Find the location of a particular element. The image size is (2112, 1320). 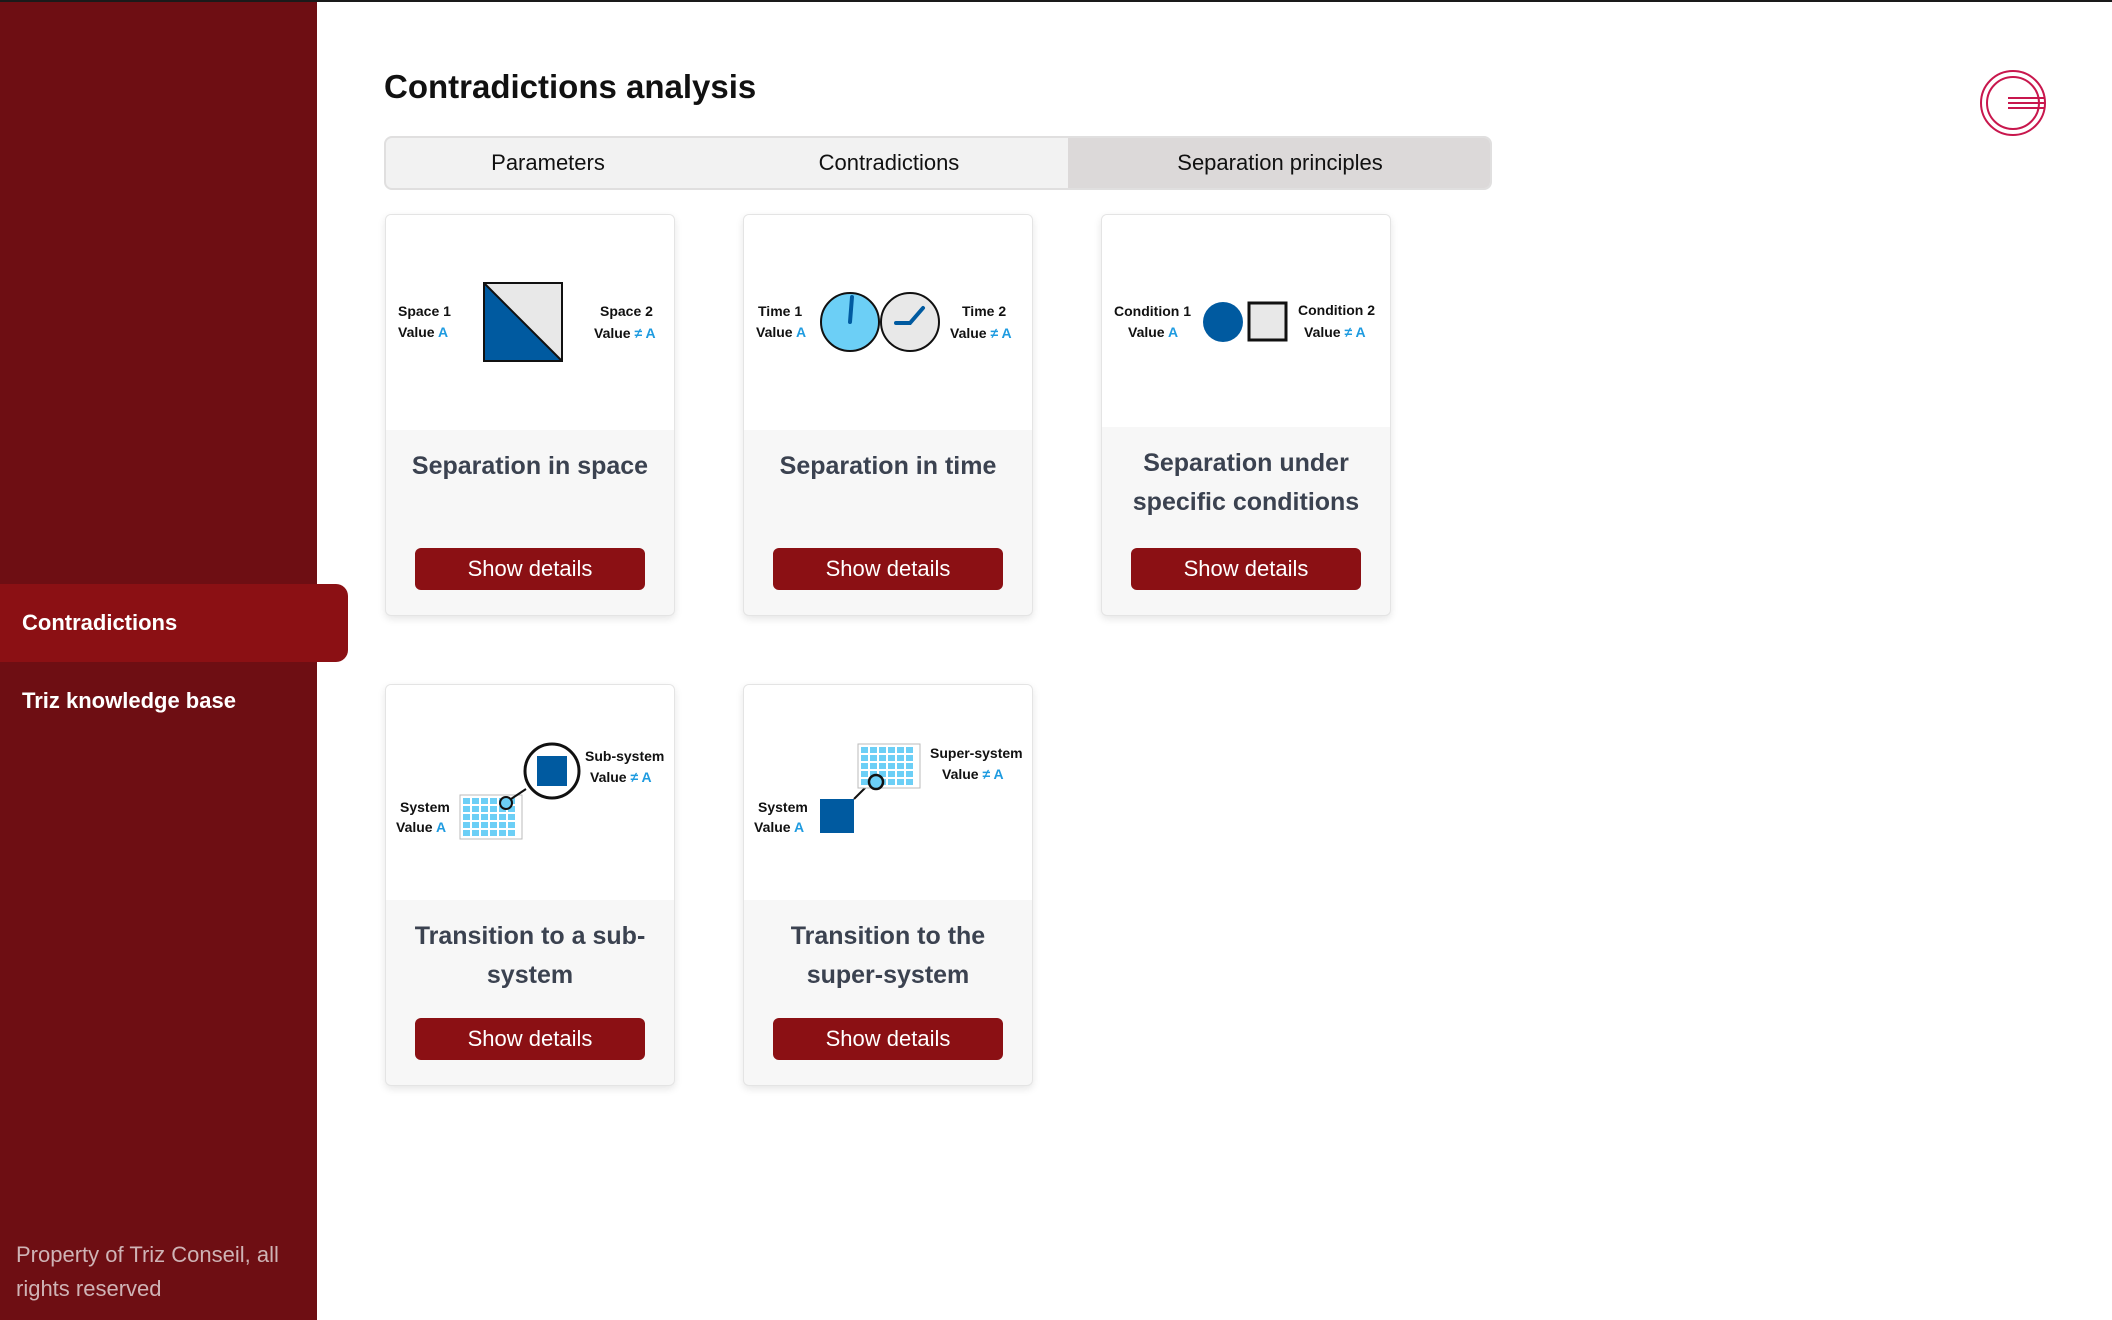

transition-to-super-system-diagram: System Value A Super-system Value ≠ A is located at coordinates (888, 792).